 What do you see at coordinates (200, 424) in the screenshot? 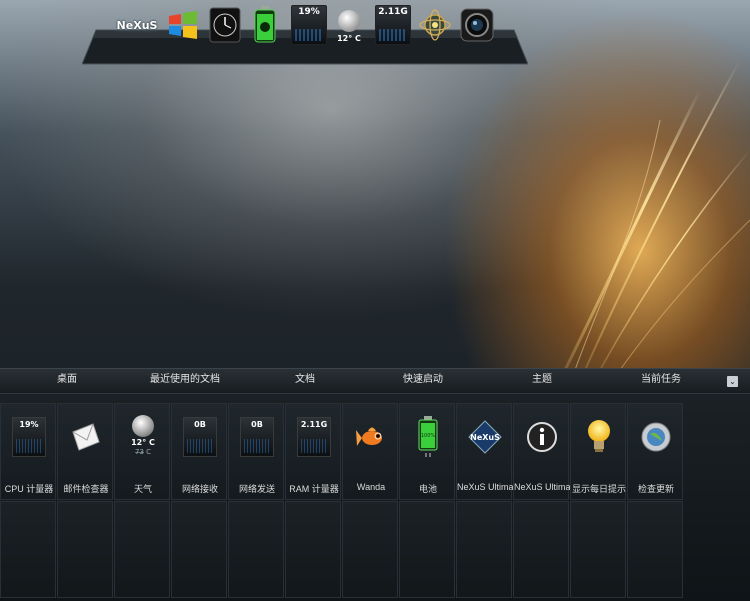
I see `net-recv-value: 0B` at bounding box center [200, 424].